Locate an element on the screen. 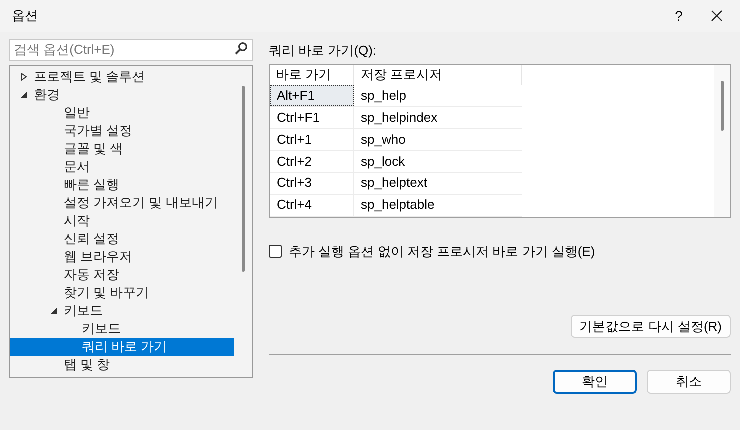 This screenshot has height=430, width=740. tree-item: 글꼴 및 색 is located at coordinates (122, 149).